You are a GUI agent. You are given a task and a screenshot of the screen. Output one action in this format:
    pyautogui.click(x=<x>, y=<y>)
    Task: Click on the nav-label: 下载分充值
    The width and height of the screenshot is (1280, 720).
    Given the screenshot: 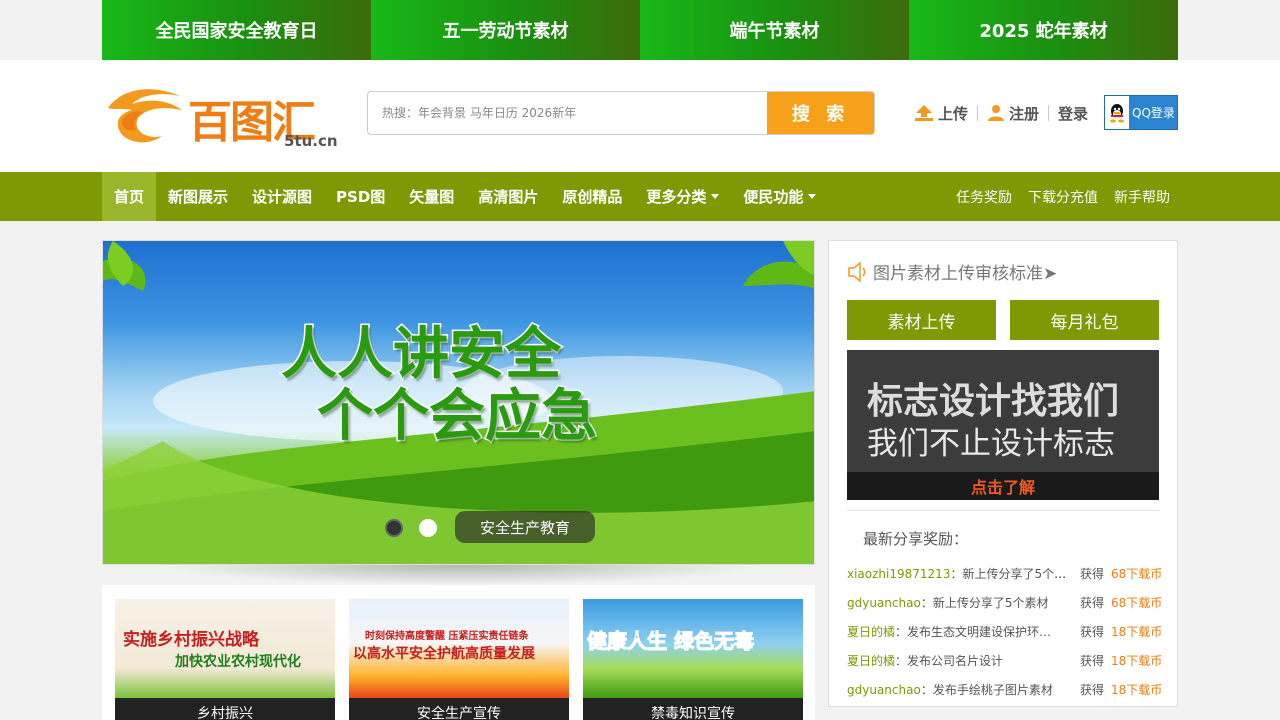 What is the action you would take?
    pyautogui.click(x=1063, y=197)
    